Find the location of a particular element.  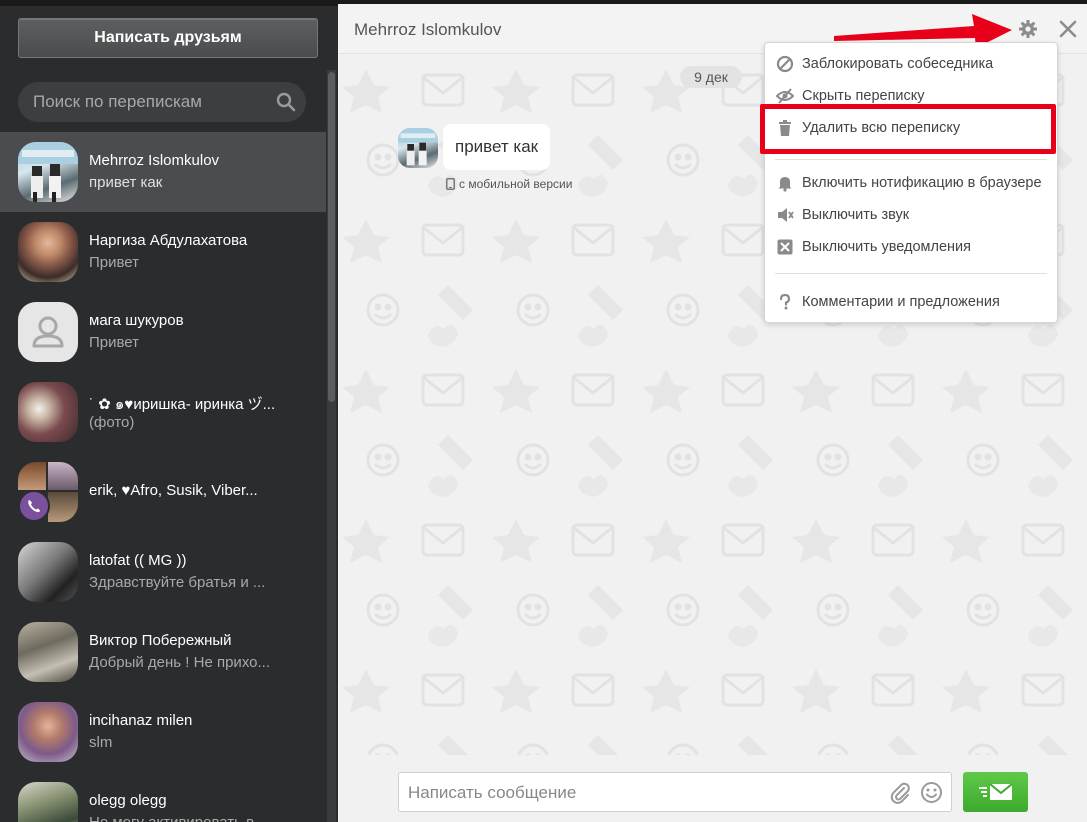

conversation-search-input: Поиск по перепискам is located at coordinates (162, 102).